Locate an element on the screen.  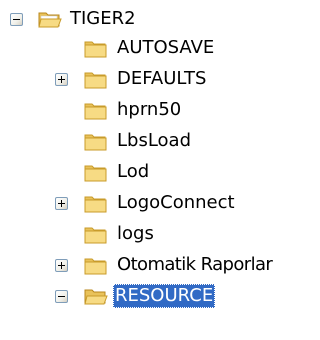
tree-item-resource: RESOURCE is located at coordinates (147, 297).